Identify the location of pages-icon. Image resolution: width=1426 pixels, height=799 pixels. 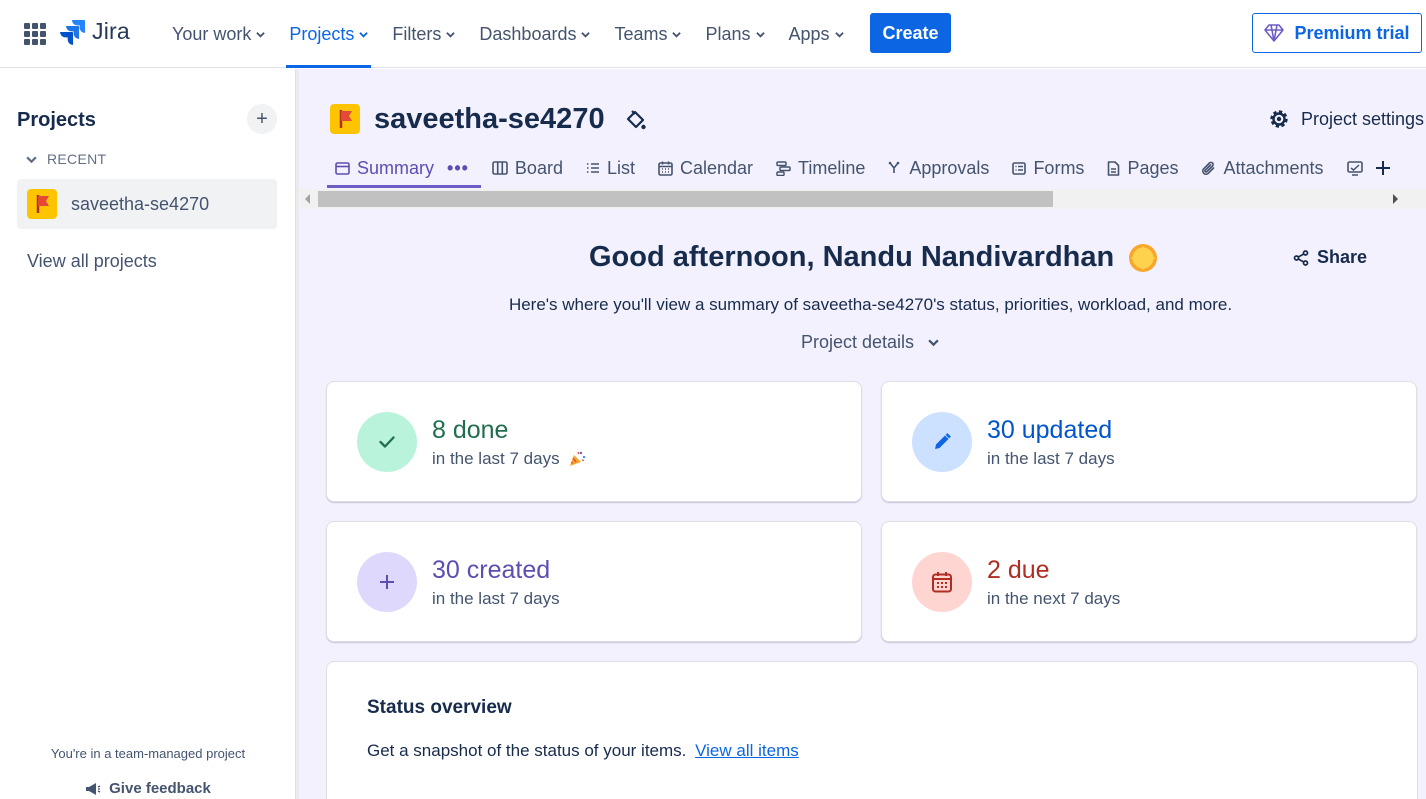
(1114, 168).